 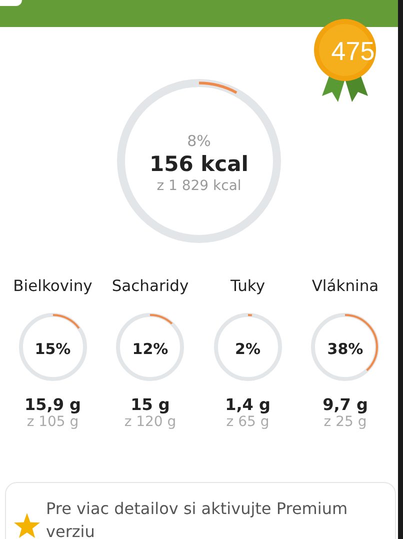 I want to click on nutrient-percent: 38%, so click(x=345, y=349).